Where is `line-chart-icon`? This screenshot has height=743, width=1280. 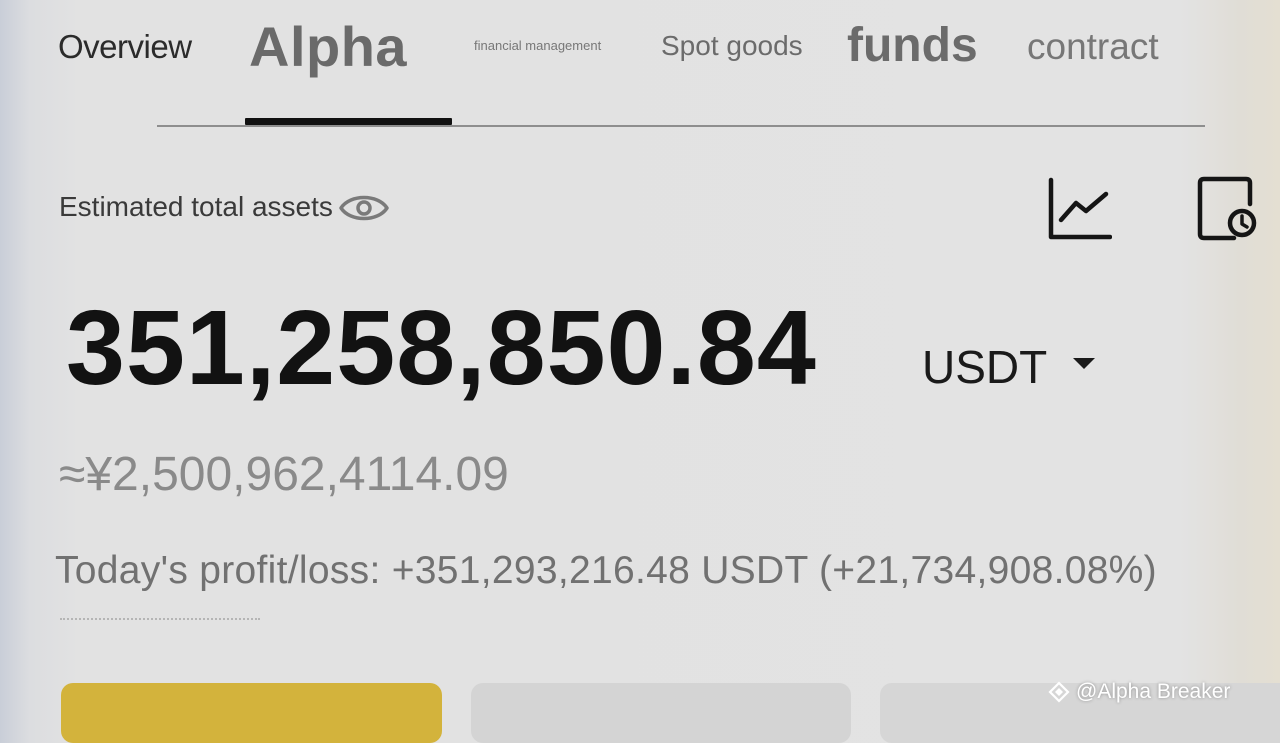
line-chart-icon is located at coordinates (1079, 209).